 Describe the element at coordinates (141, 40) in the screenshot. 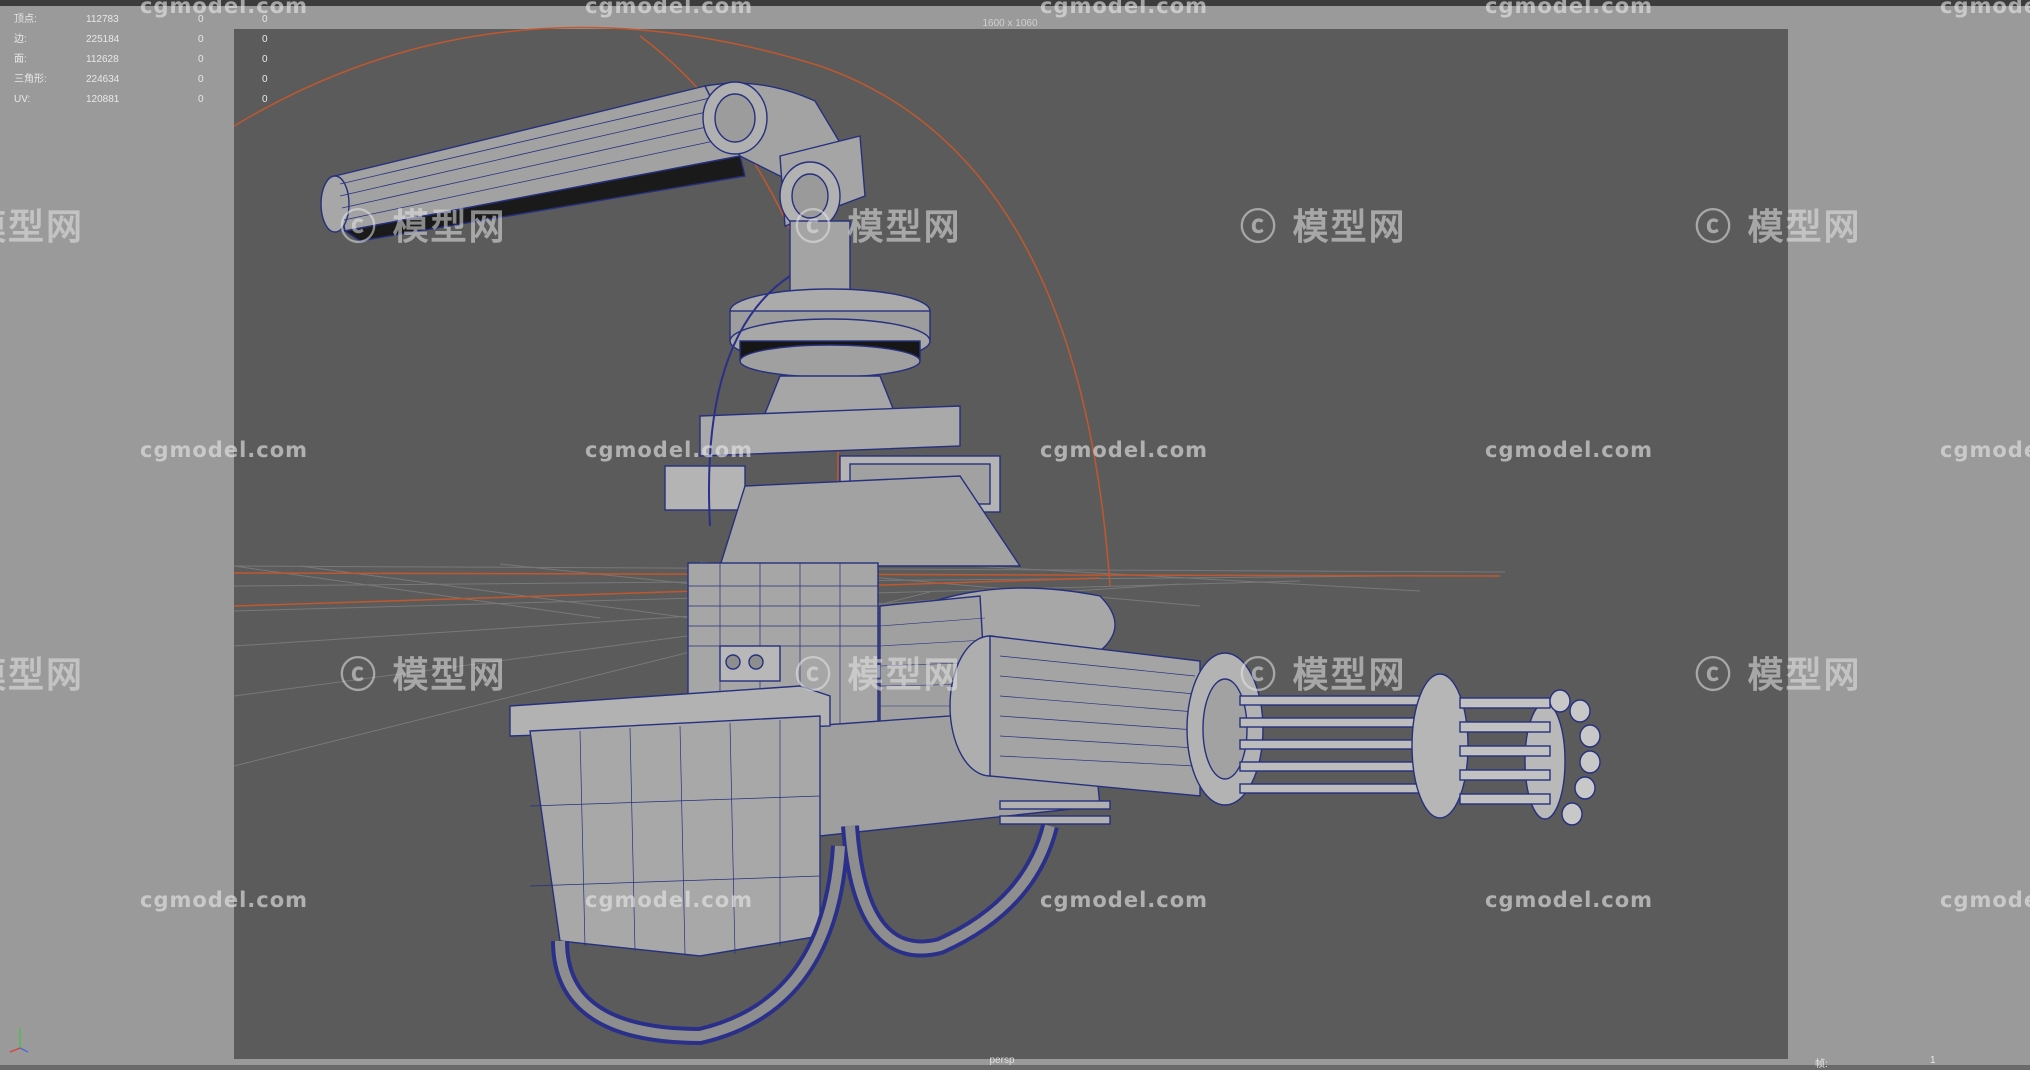

I see `hud-row-edges: 边: 225184 0 0` at that location.